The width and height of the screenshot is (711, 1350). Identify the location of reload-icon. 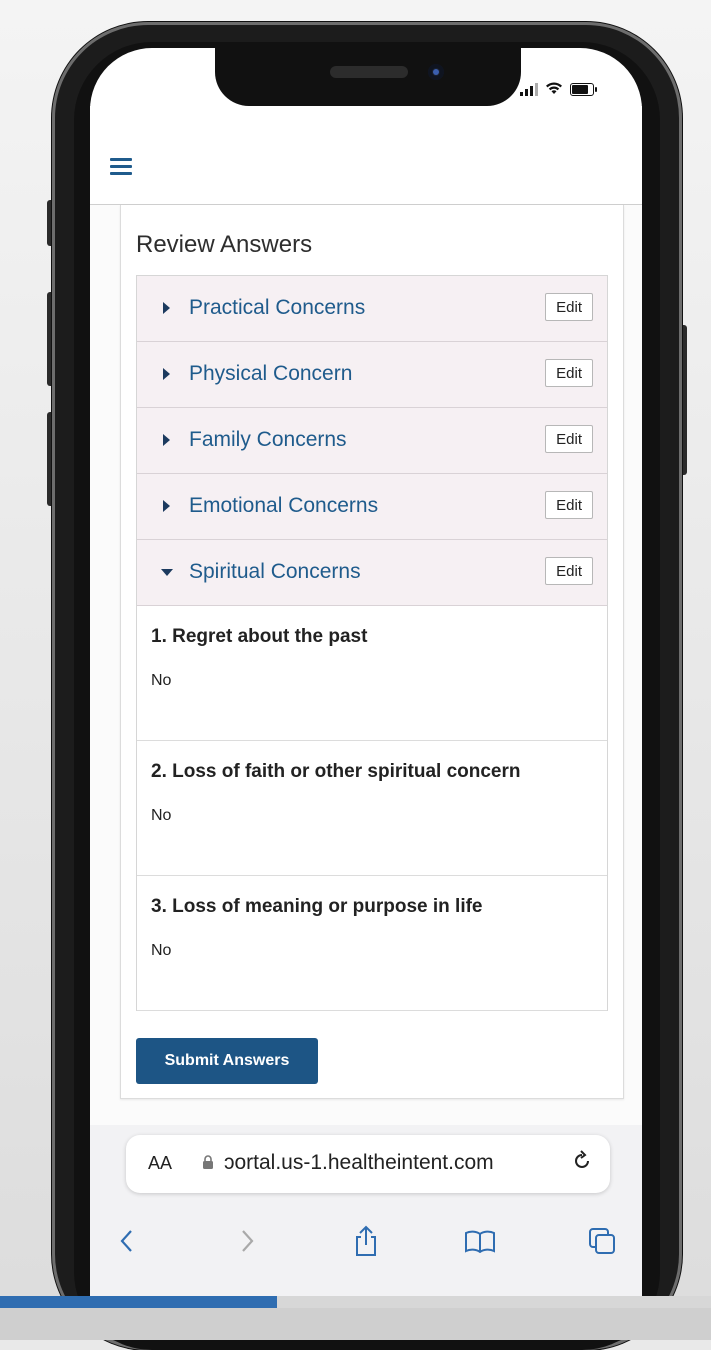
(582, 1161).